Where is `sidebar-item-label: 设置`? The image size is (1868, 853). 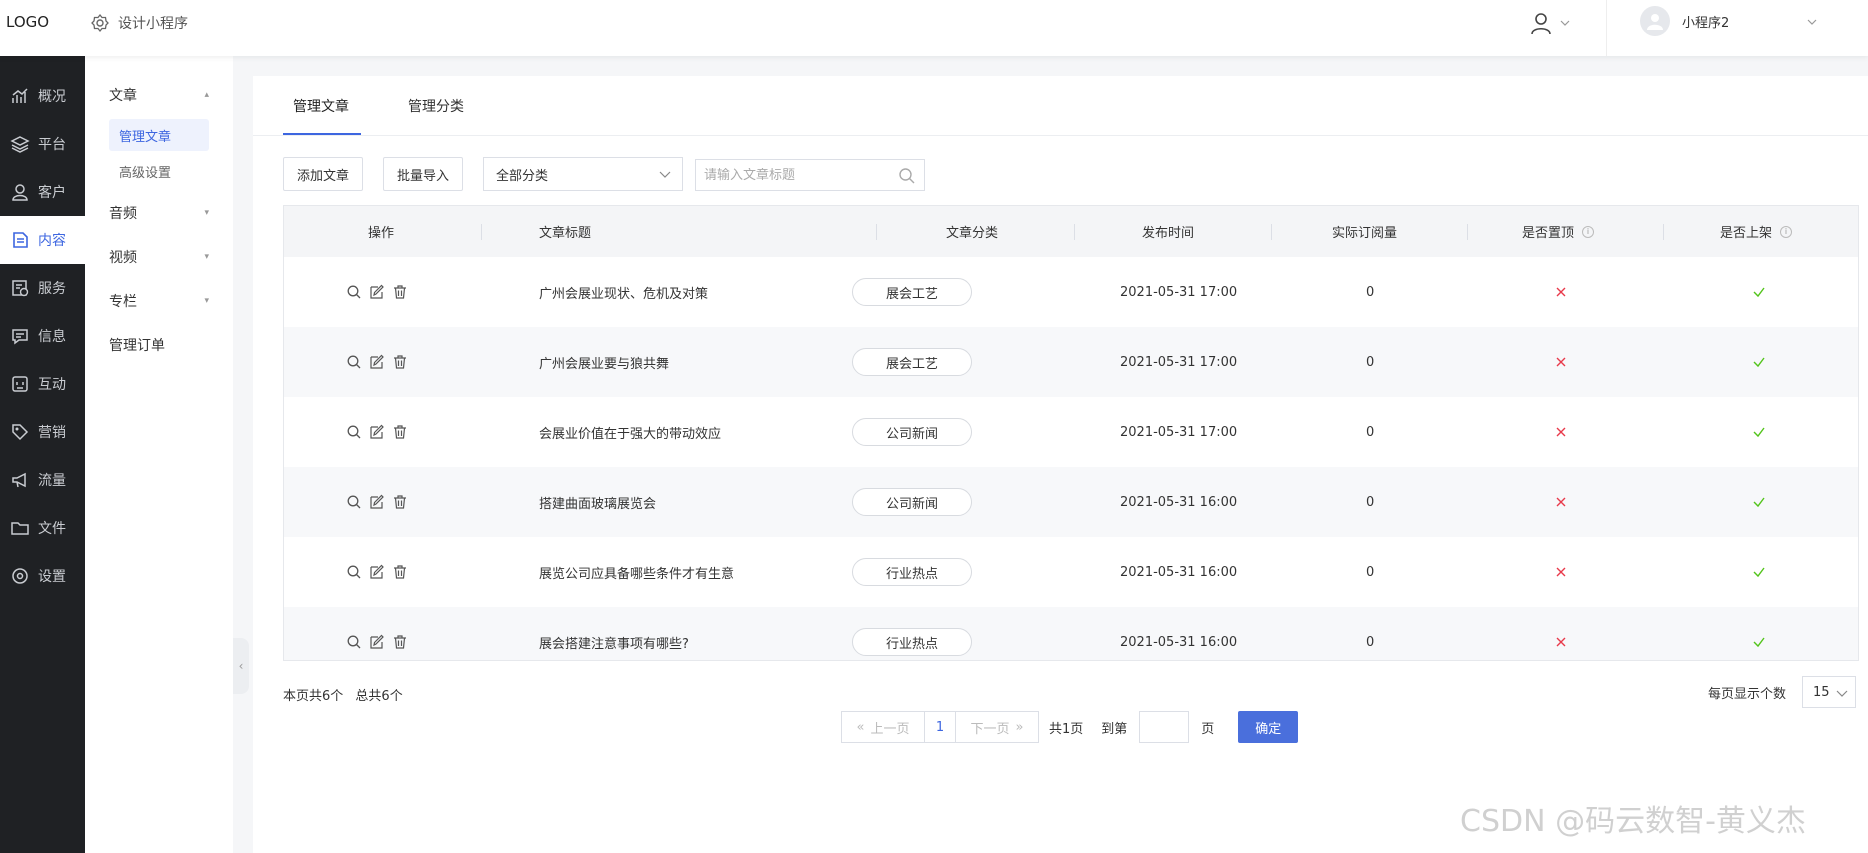
sidebar-item-label: 设置 is located at coordinates (52, 577).